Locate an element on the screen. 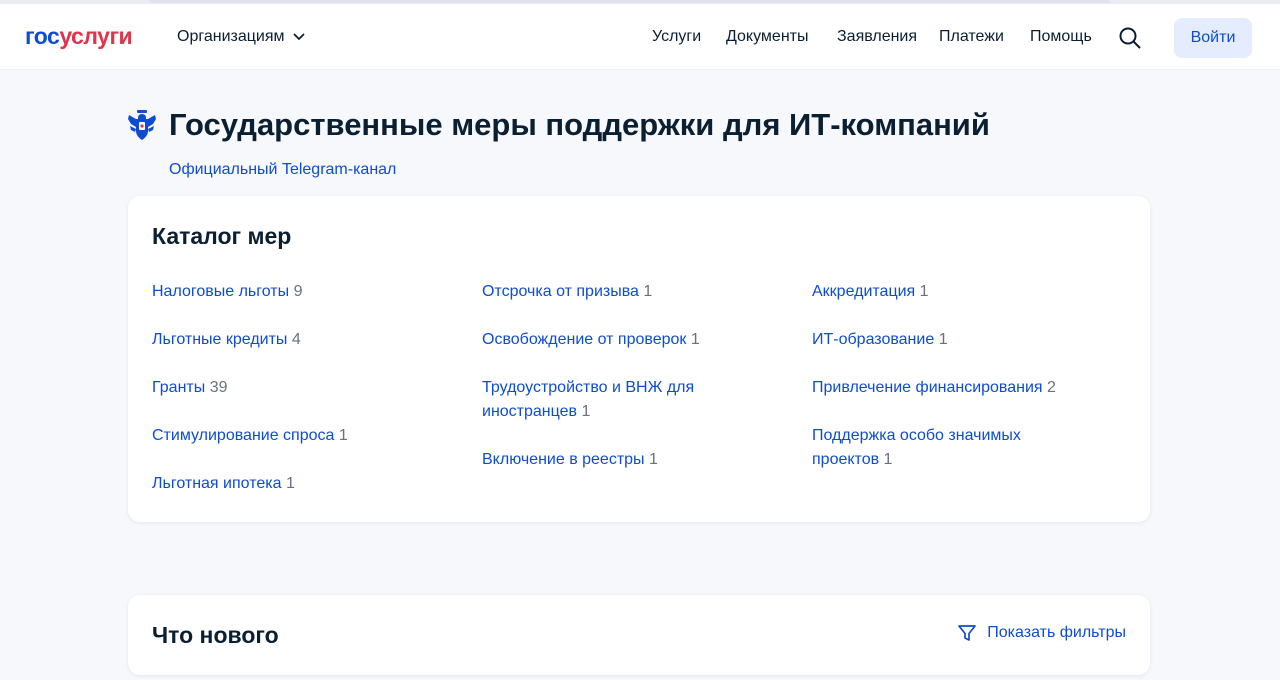  catalog-item-foreign-employment: Трудоустройство и ВНЖ для иностранцев 1 is located at coordinates (602, 400).